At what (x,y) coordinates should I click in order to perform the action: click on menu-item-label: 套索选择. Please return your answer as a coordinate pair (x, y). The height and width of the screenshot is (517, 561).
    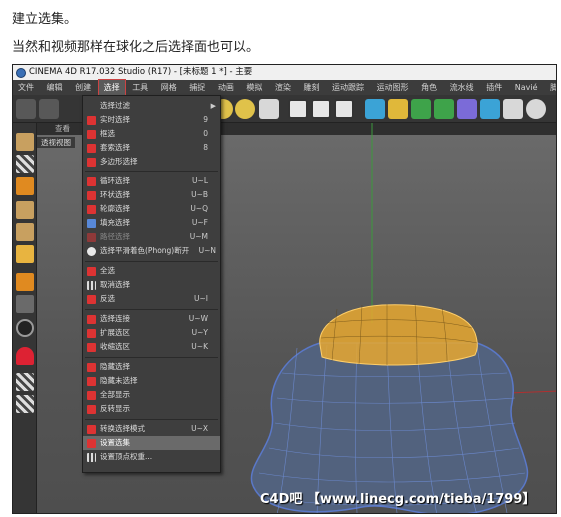
    Looking at the image, I should click on (115, 147).